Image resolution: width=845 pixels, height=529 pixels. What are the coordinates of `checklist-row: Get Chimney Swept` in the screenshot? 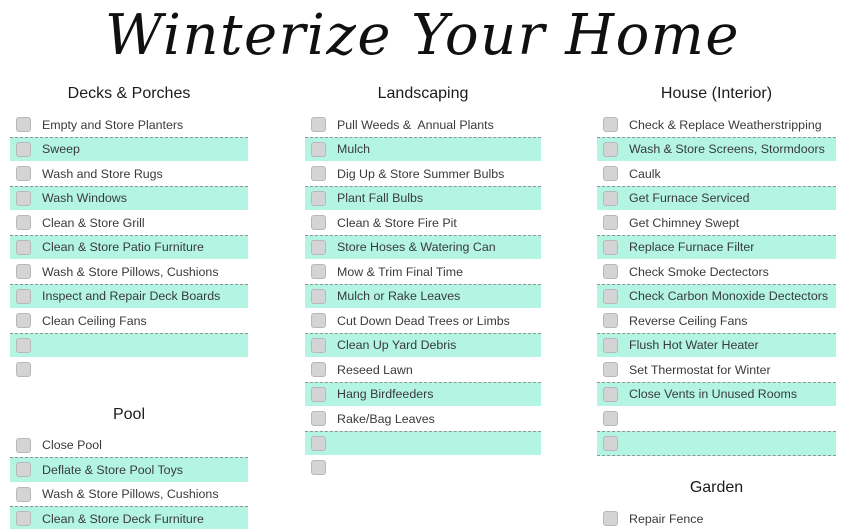 It's located at (716, 223).